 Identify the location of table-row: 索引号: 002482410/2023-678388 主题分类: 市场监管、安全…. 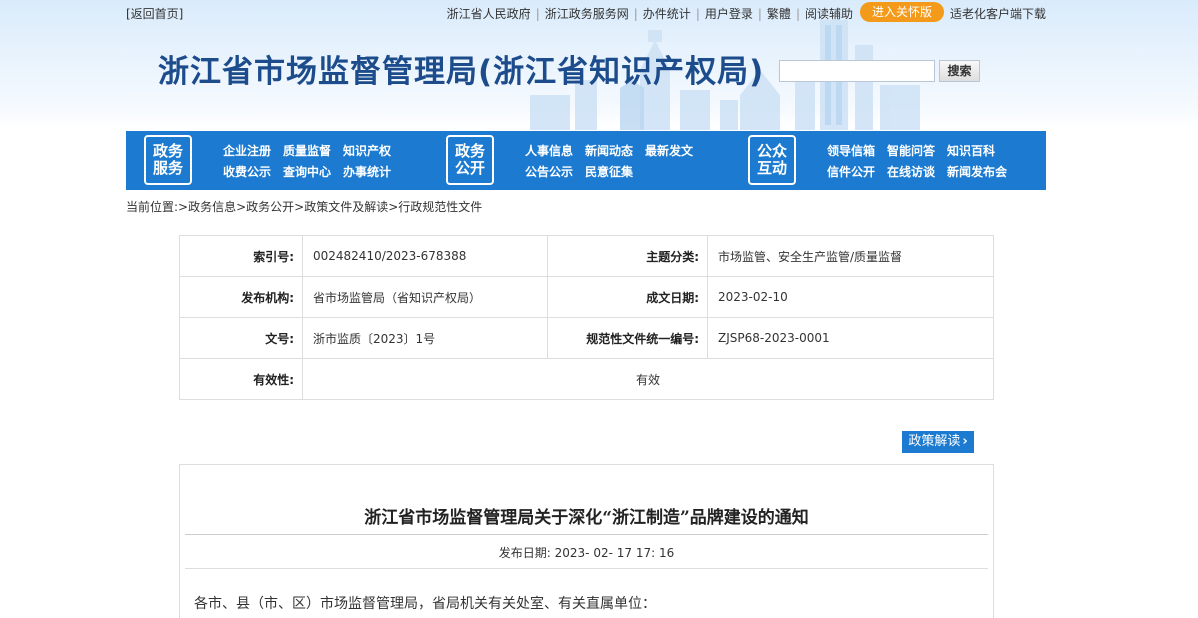
(586, 256).